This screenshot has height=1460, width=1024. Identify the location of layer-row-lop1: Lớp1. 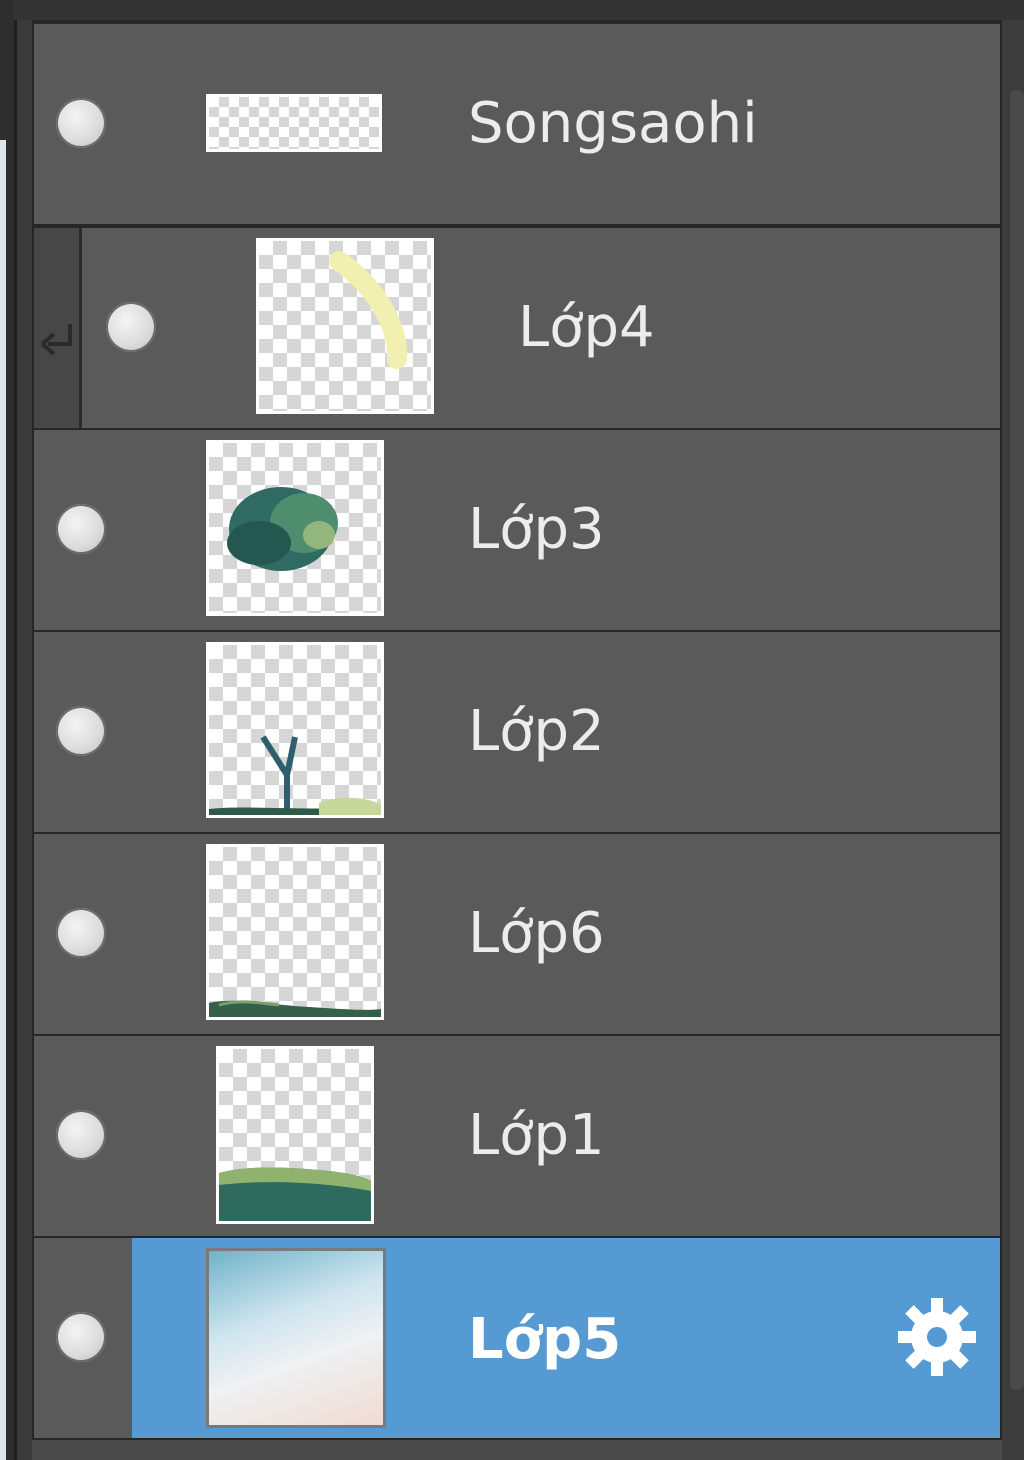
(517, 1136).